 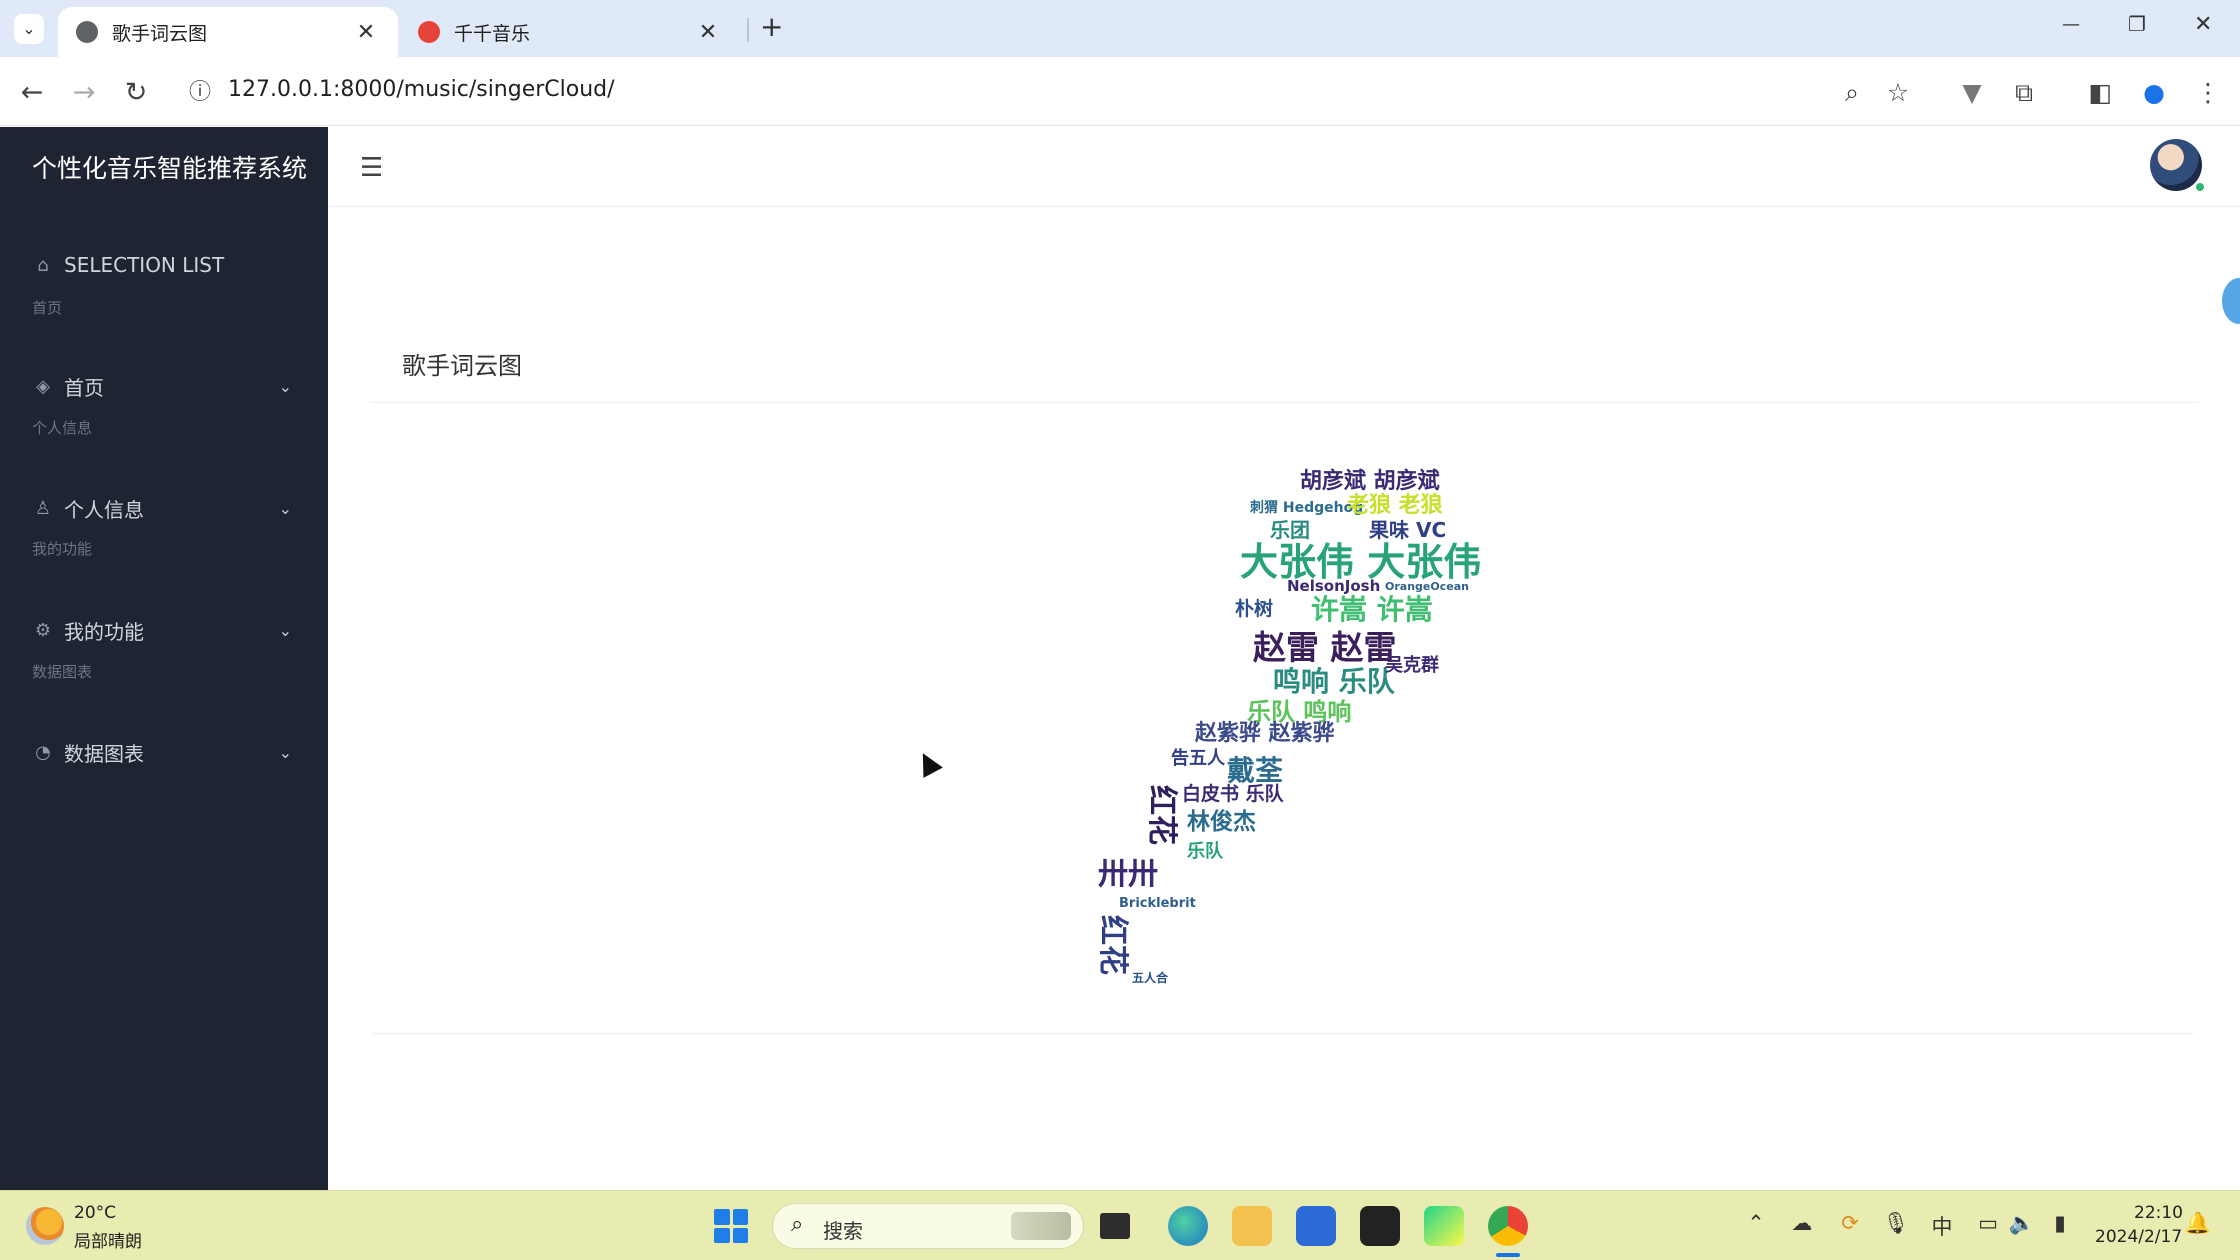 I want to click on browser-tab-bar: ⌄ 歌手词云图 ✕ 千千音乐 ✕ + — ❐ ✕, so click(x=1120, y=28).